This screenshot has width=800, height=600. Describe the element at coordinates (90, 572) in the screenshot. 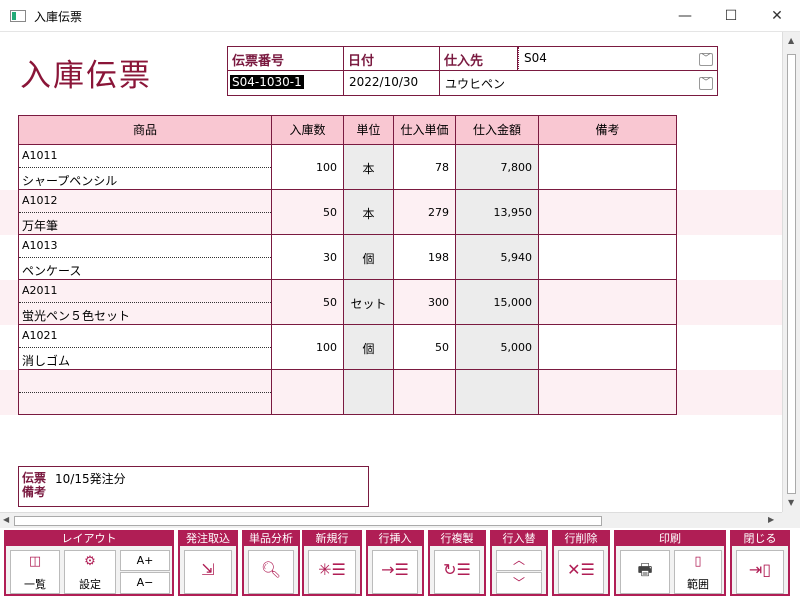

I see `settings-button: ⚙ 設定` at that location.